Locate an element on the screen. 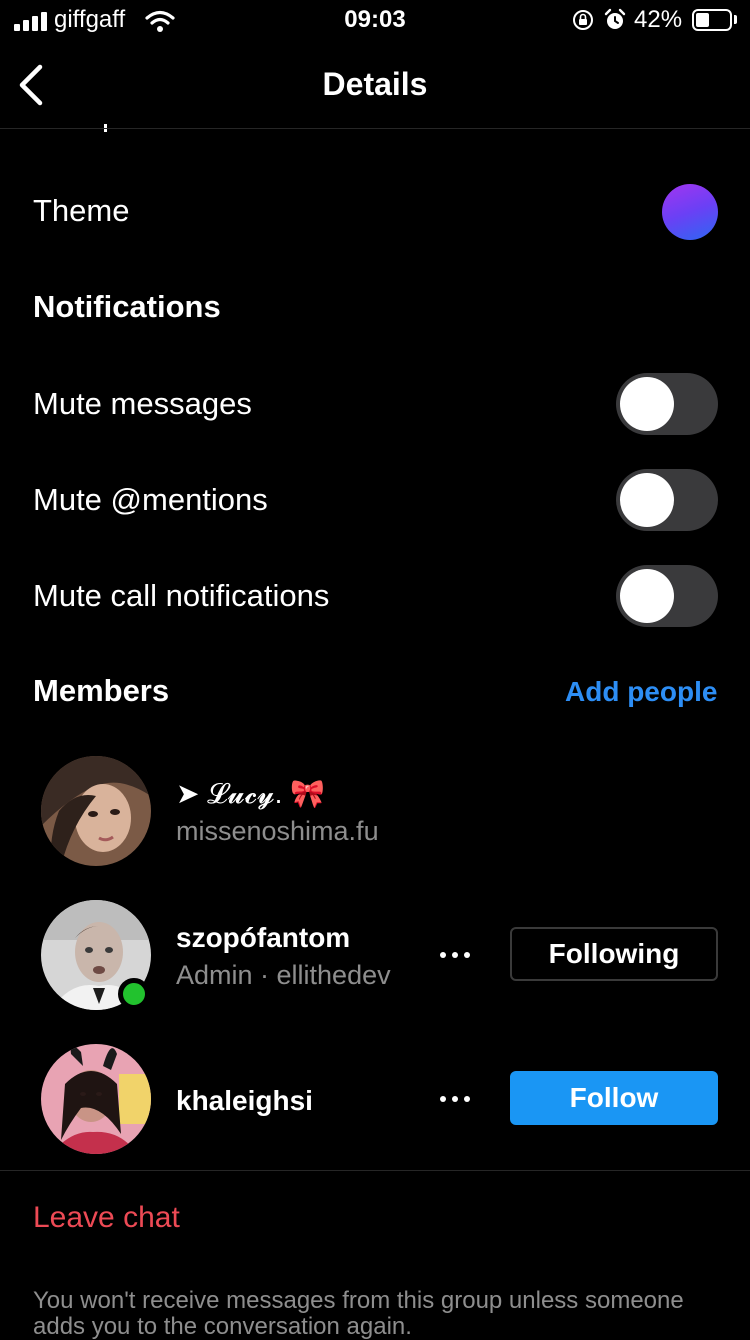  mute-calls-toggle is located at coordinates (667, 596).